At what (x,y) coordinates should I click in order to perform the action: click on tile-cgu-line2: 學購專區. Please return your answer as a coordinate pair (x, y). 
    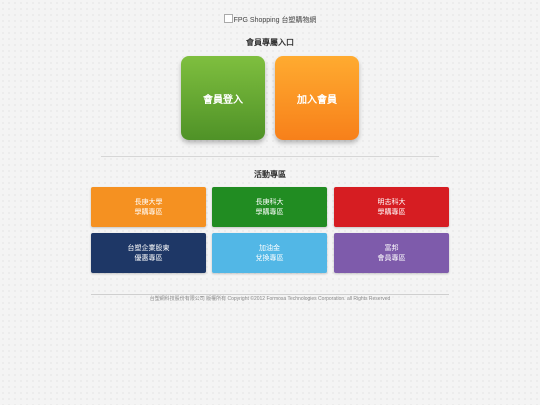
    Looking at the image, I should click on (148, 212).